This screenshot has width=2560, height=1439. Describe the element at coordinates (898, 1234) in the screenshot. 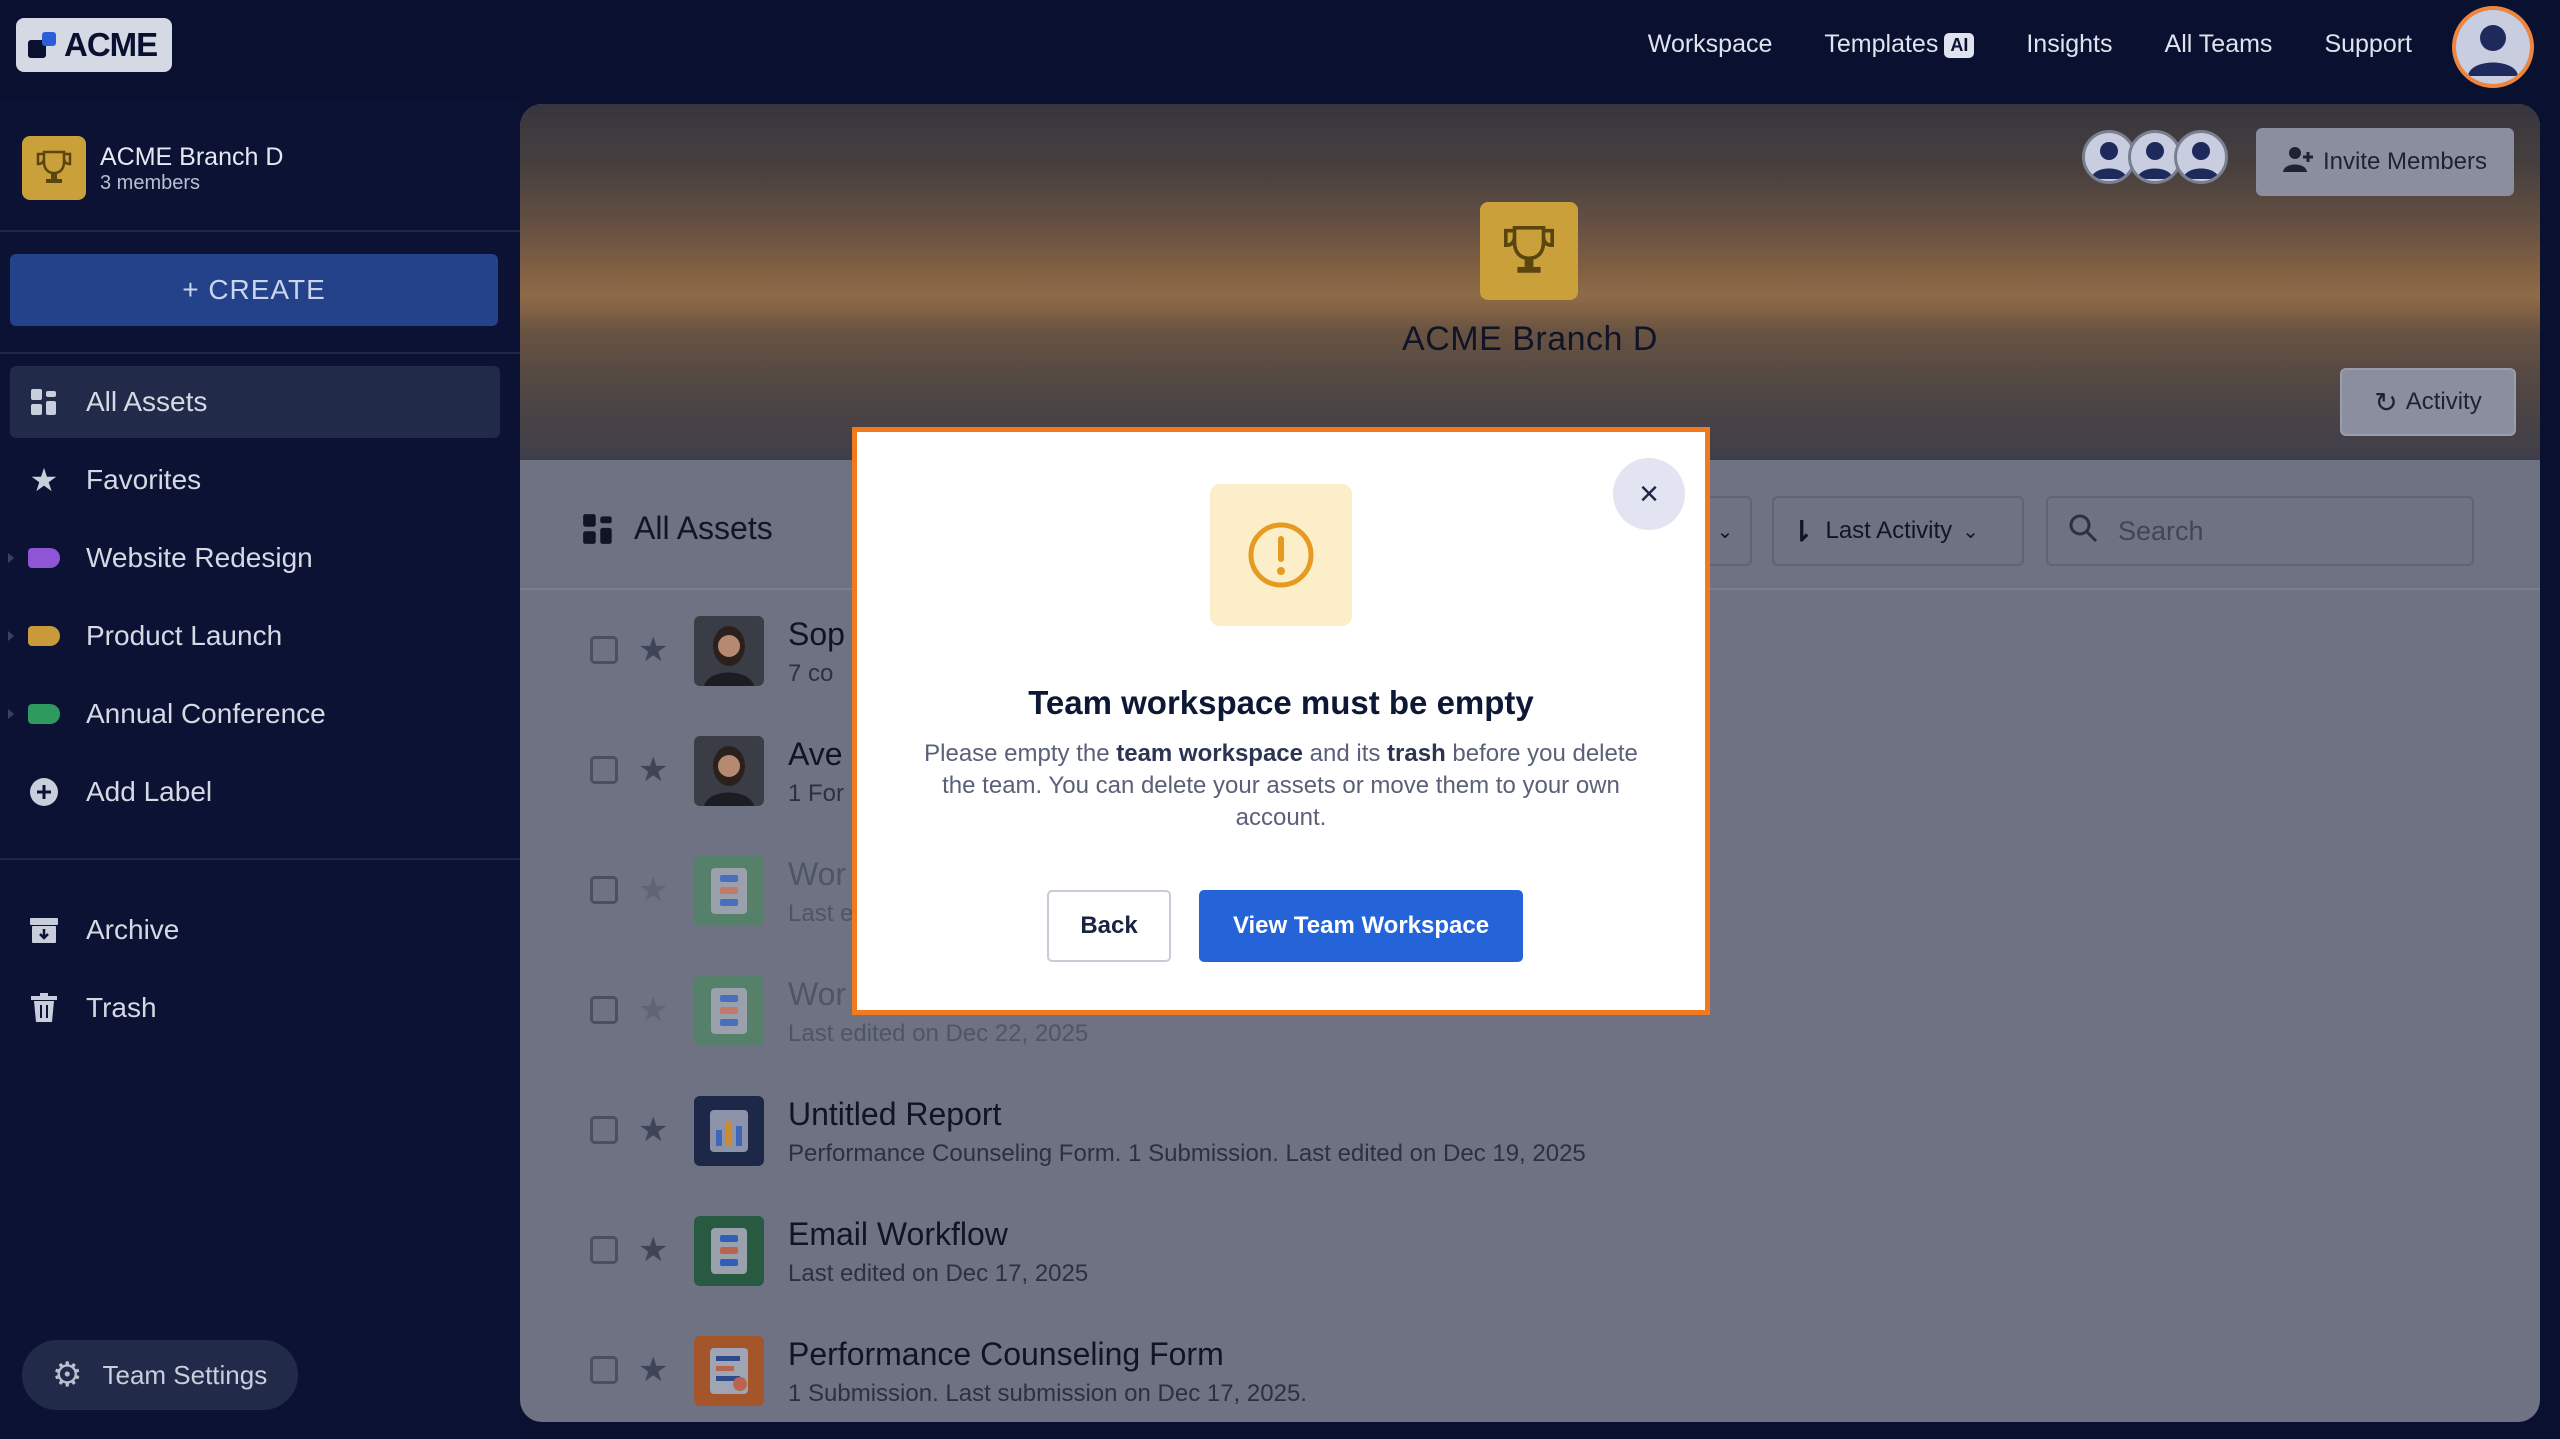

I see `asset-title: Email Workflow` at that location.